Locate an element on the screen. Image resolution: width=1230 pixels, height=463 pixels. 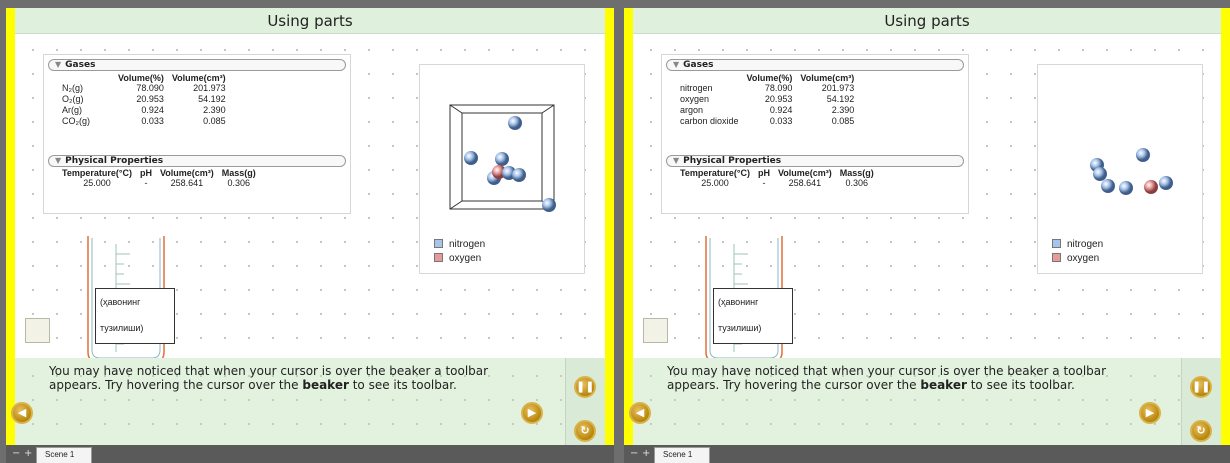
oxygen-swatch is located at coordinates (438, 257).